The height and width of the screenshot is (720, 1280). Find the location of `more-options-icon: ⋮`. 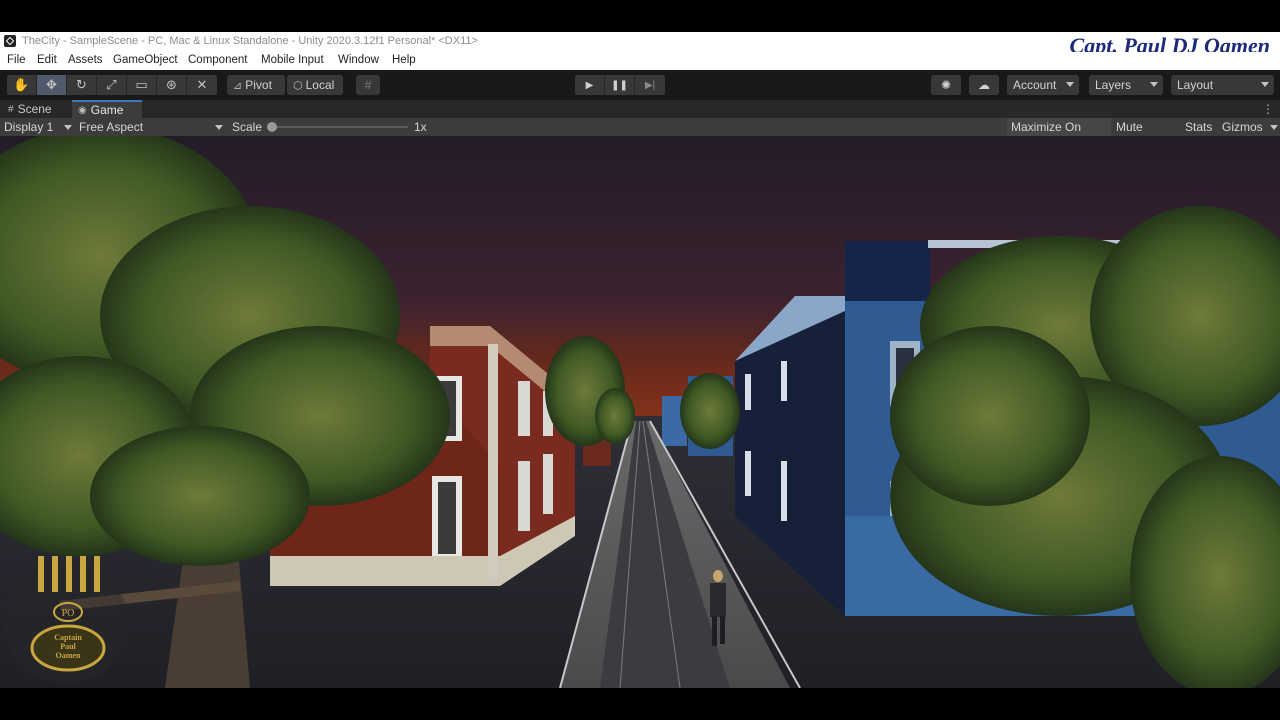

more-options-icon: ⋮ is located at coordinates (1268, 109).